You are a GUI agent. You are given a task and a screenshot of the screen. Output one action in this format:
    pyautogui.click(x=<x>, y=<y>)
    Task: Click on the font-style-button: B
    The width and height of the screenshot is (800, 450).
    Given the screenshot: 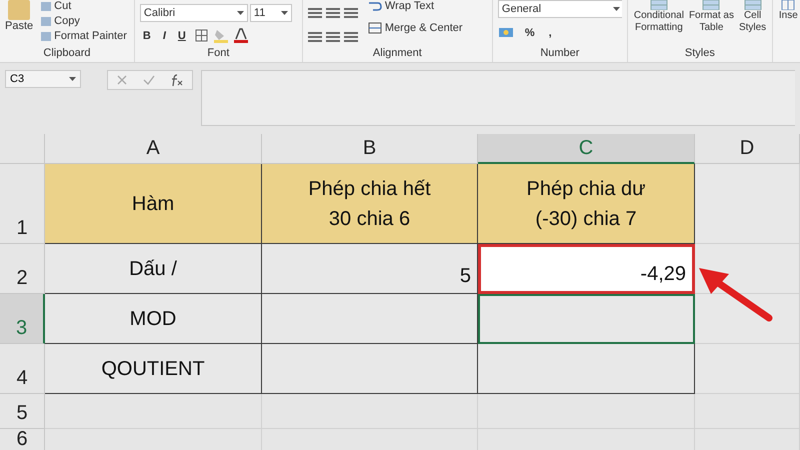 What is the action you would take?
    pyautogui.click(x=147, y=36)
    